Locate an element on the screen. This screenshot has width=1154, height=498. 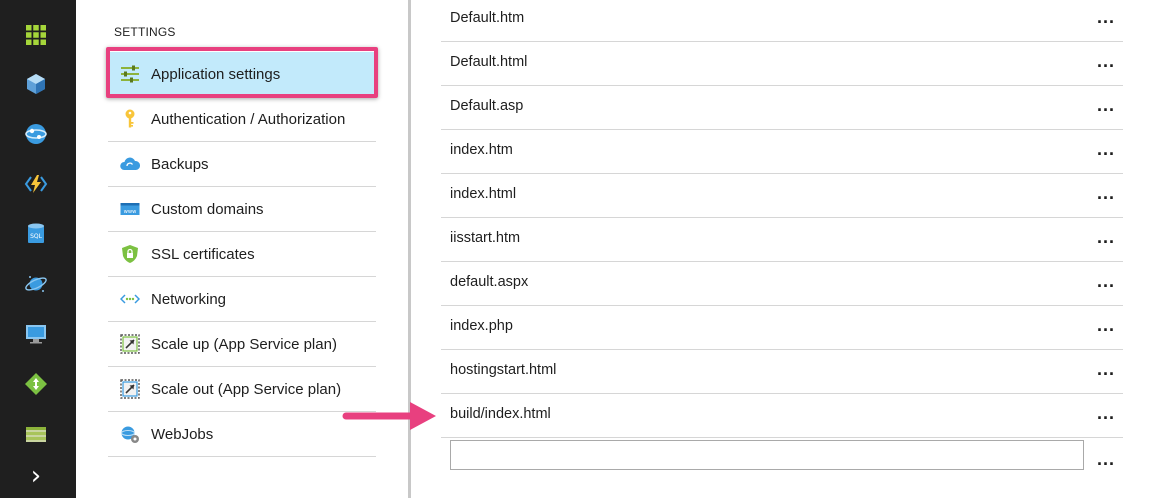
menu-item-webjobs: WebJobs is located at coordinates (242, 434).